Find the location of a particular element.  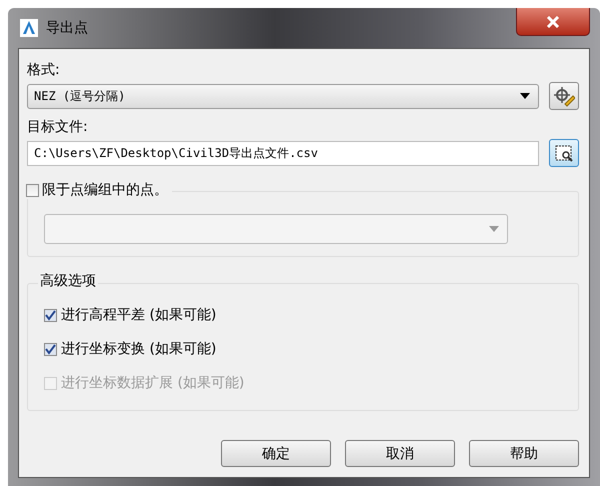

checkbox-label: 进行坐标数据扩展 (如果可能) is located at coordinates (152, 383).